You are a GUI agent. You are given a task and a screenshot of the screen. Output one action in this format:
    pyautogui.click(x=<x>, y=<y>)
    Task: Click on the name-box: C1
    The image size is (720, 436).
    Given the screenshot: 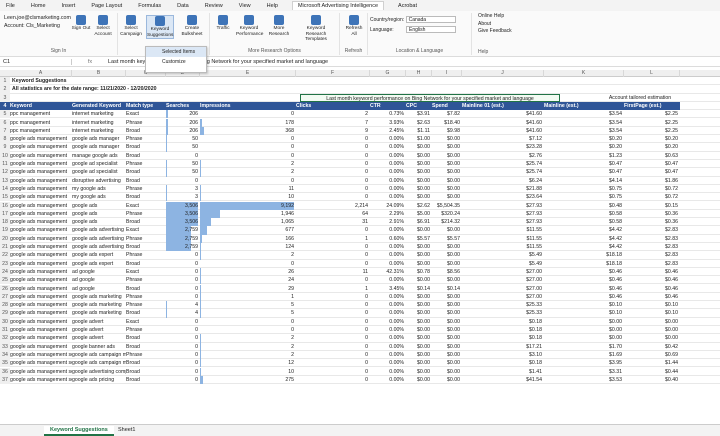 What is the action you would take?
    pyautogui.click(x=36, y=61)
    